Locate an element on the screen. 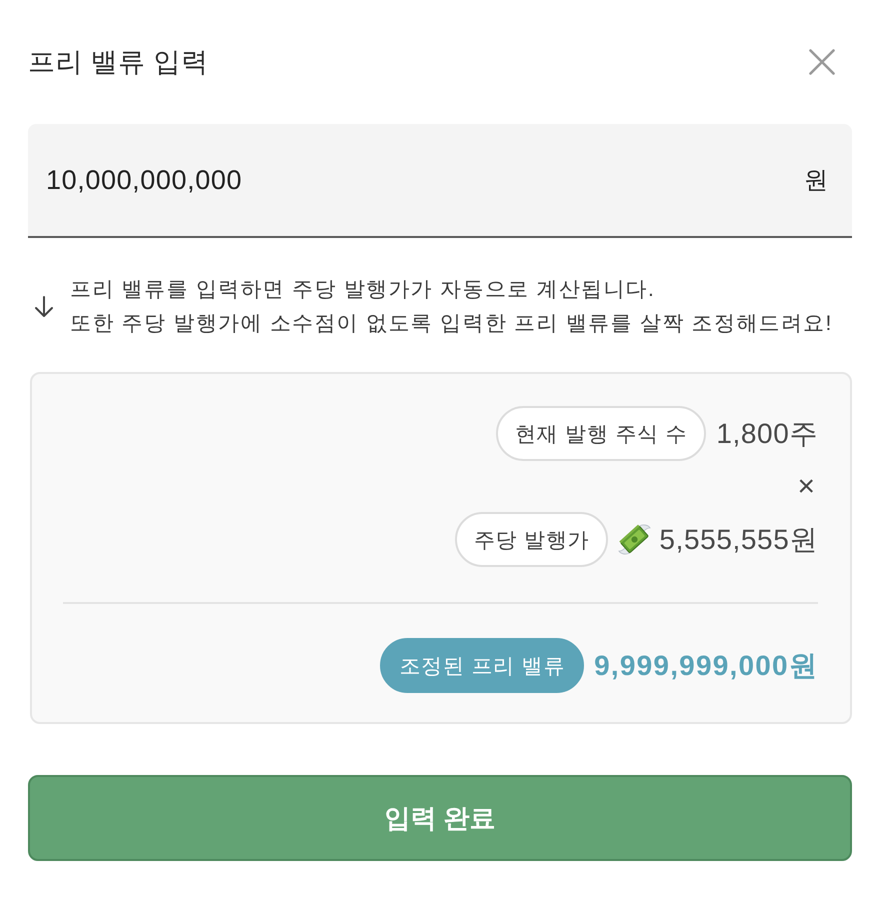  label-badge: 현재 발행 주식 수 is located at coordinates (601, 433).